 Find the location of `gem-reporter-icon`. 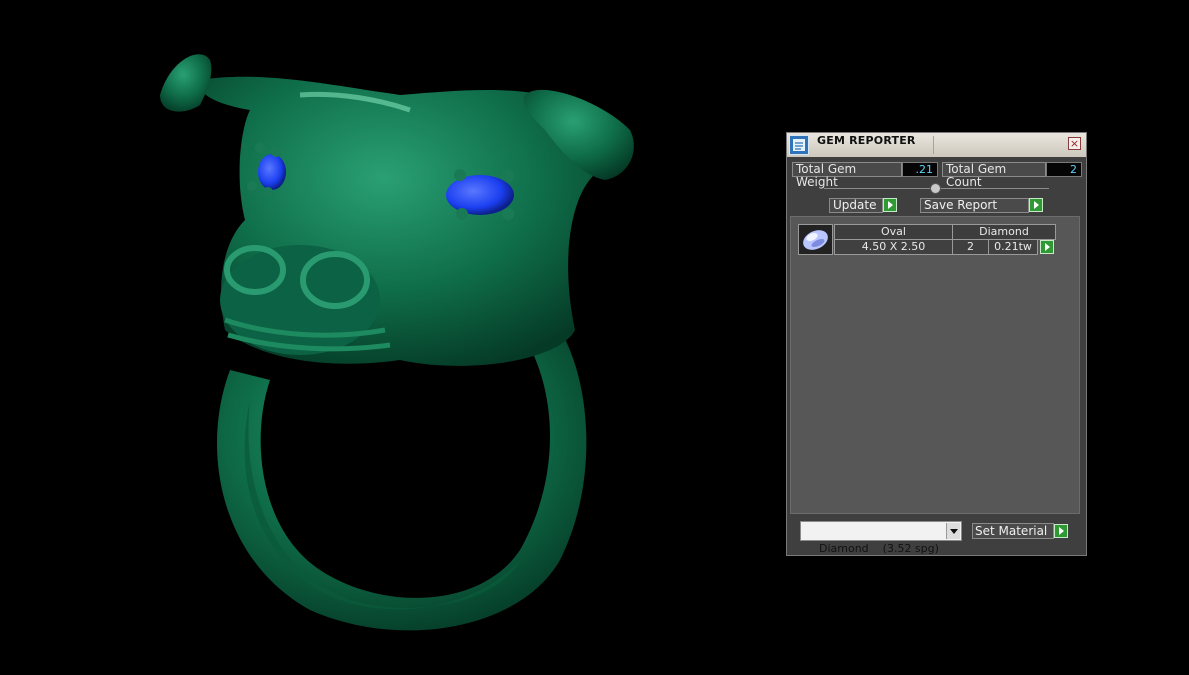

gem-reporter-icon is located at coordinates (799, 145).